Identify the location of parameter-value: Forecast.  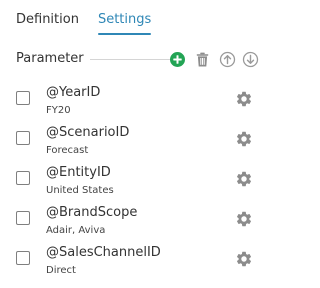
(67, 150).